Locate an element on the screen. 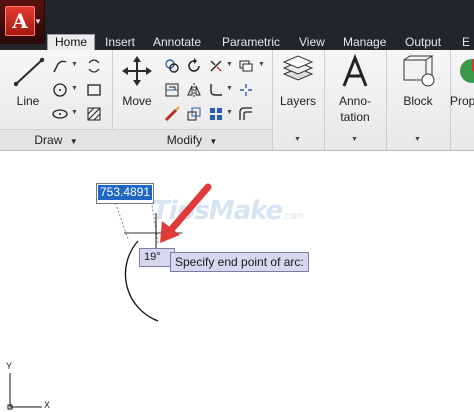 Image resolution: width=474 pixels, height=412 pixels. modify-panel: Move ▼ ▼ ▼ ▼ Modify ▼ is located at coordinates (192, 100).